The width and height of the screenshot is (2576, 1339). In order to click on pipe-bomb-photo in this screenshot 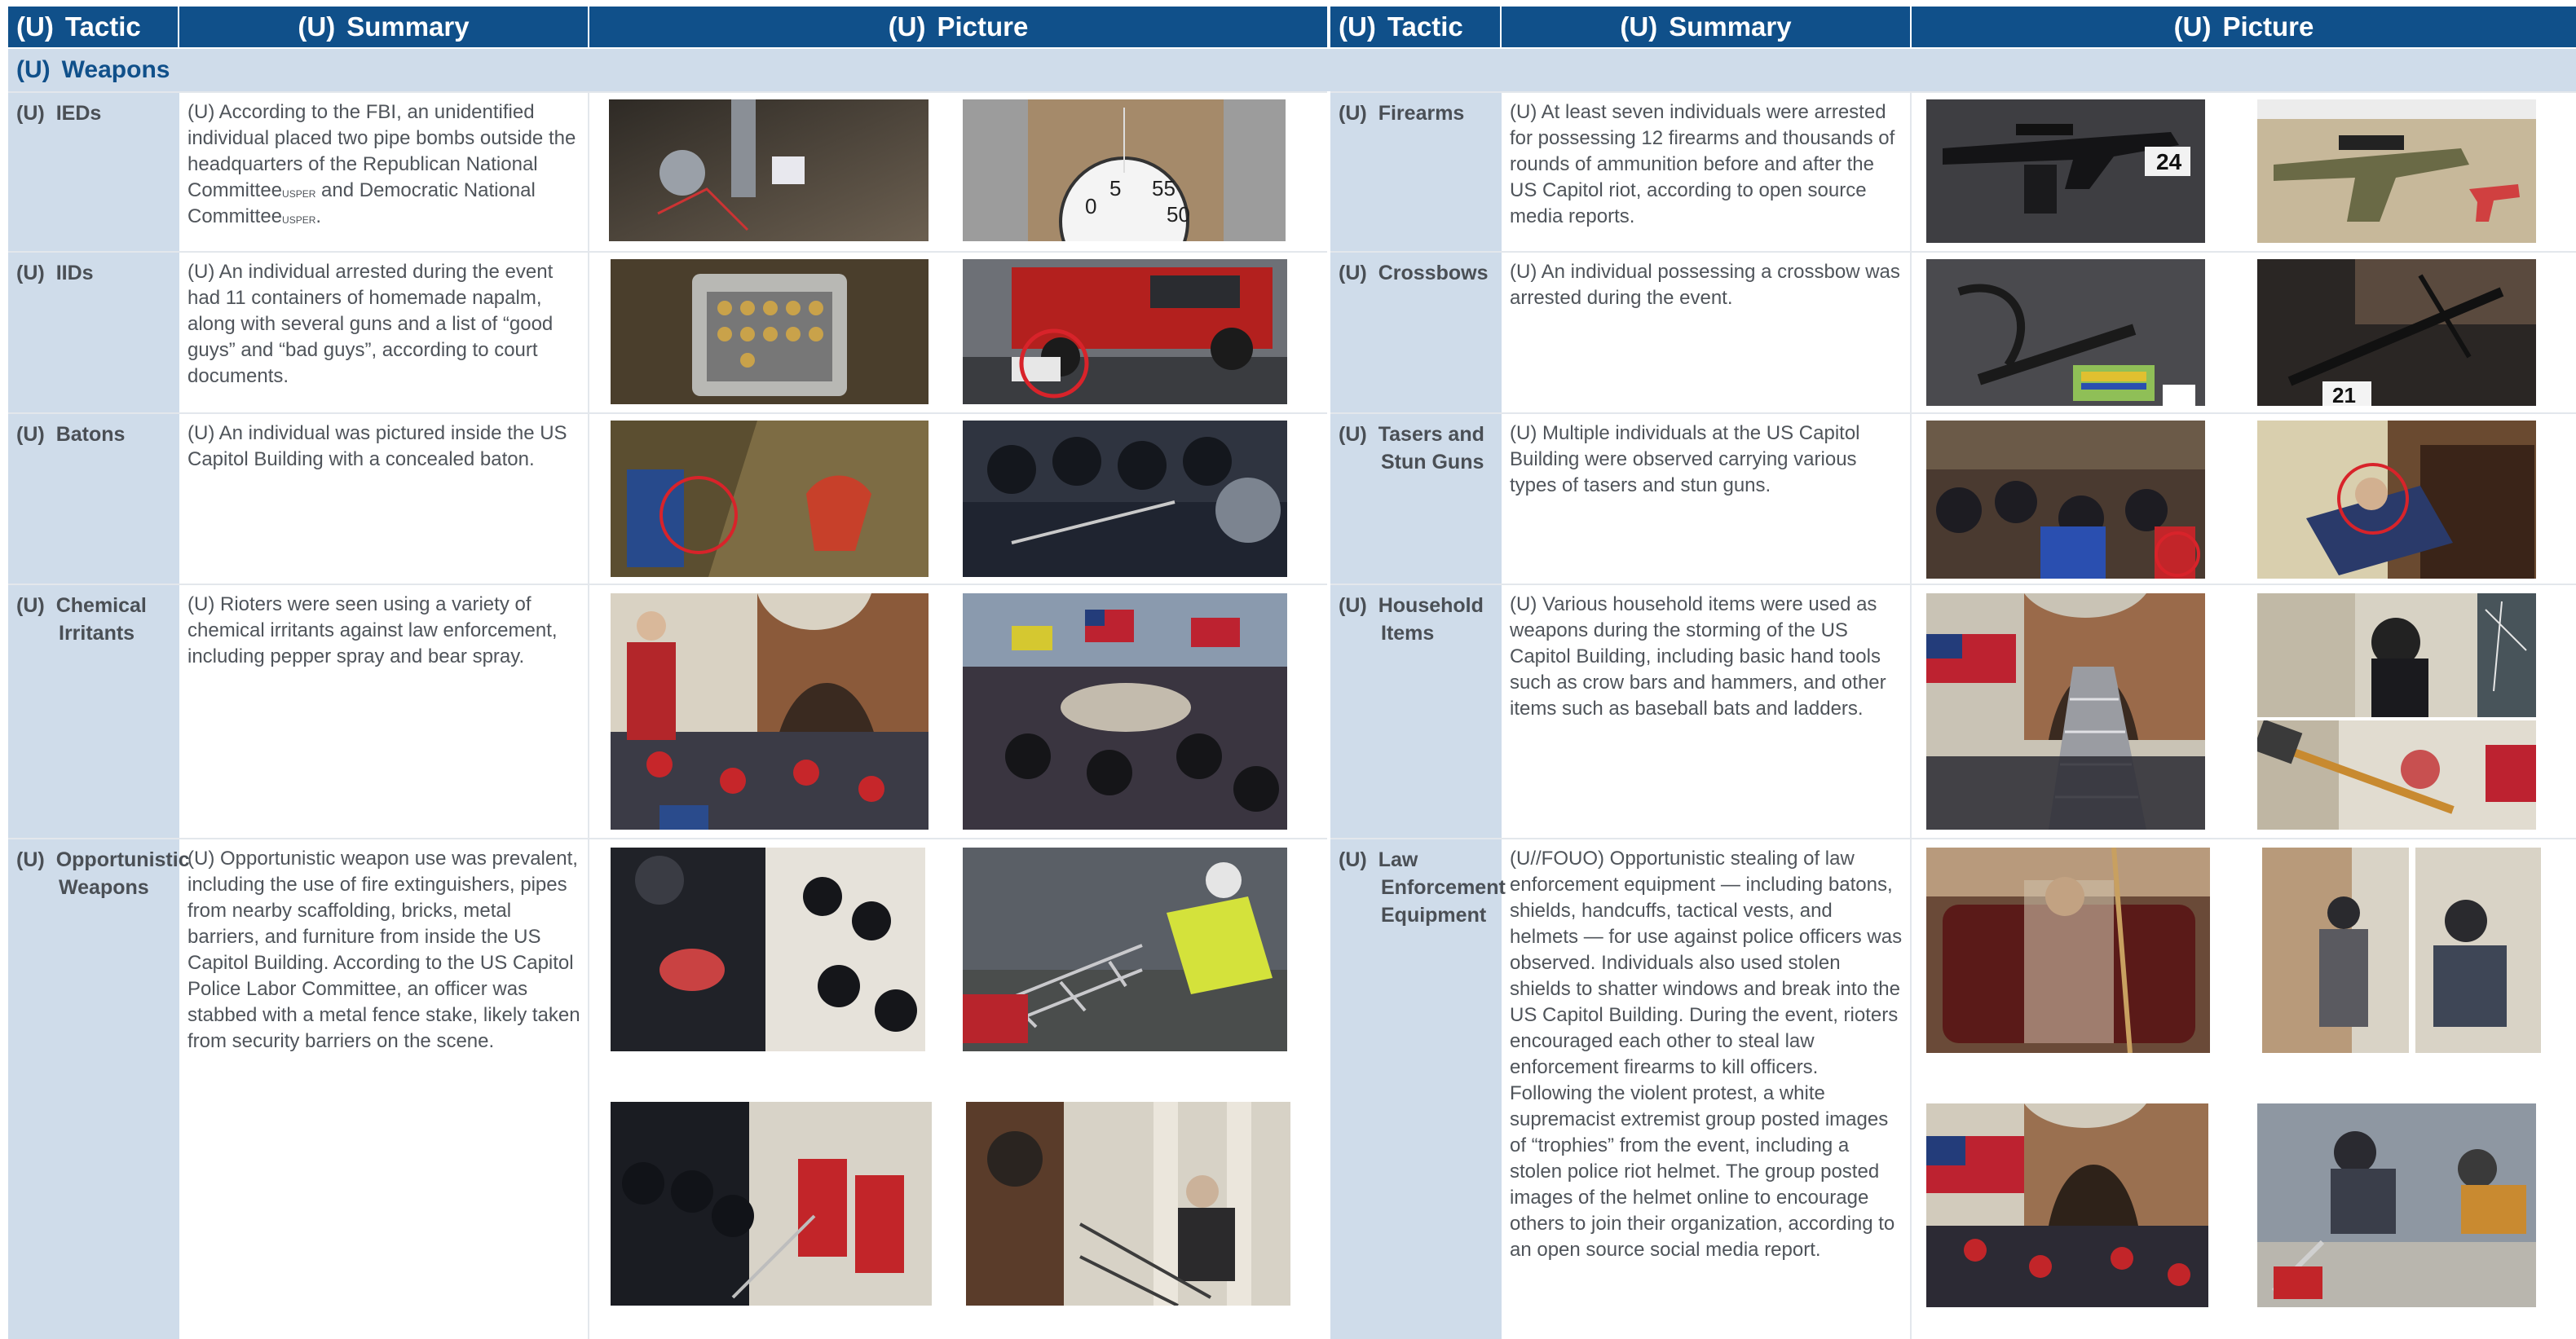, I will do `click(769, 170)`.